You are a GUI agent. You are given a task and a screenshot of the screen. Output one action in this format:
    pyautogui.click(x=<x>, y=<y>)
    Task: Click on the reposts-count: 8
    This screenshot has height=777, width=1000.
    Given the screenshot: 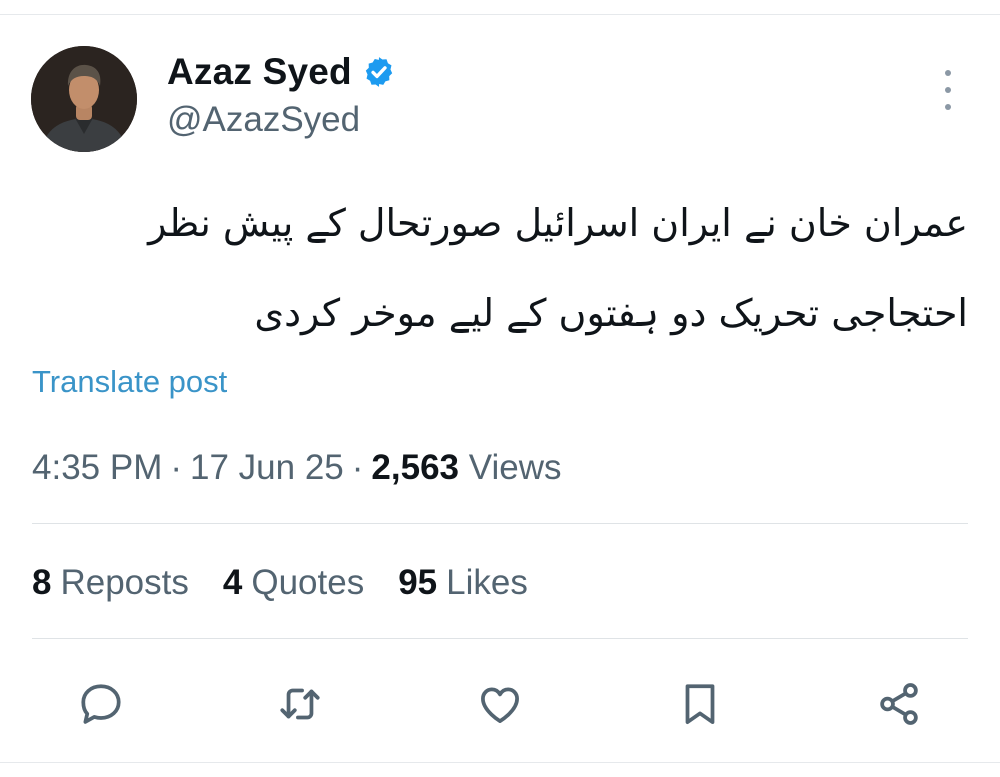 What is the action you would take?
    pyautogui.click(x=42, y=582)
    